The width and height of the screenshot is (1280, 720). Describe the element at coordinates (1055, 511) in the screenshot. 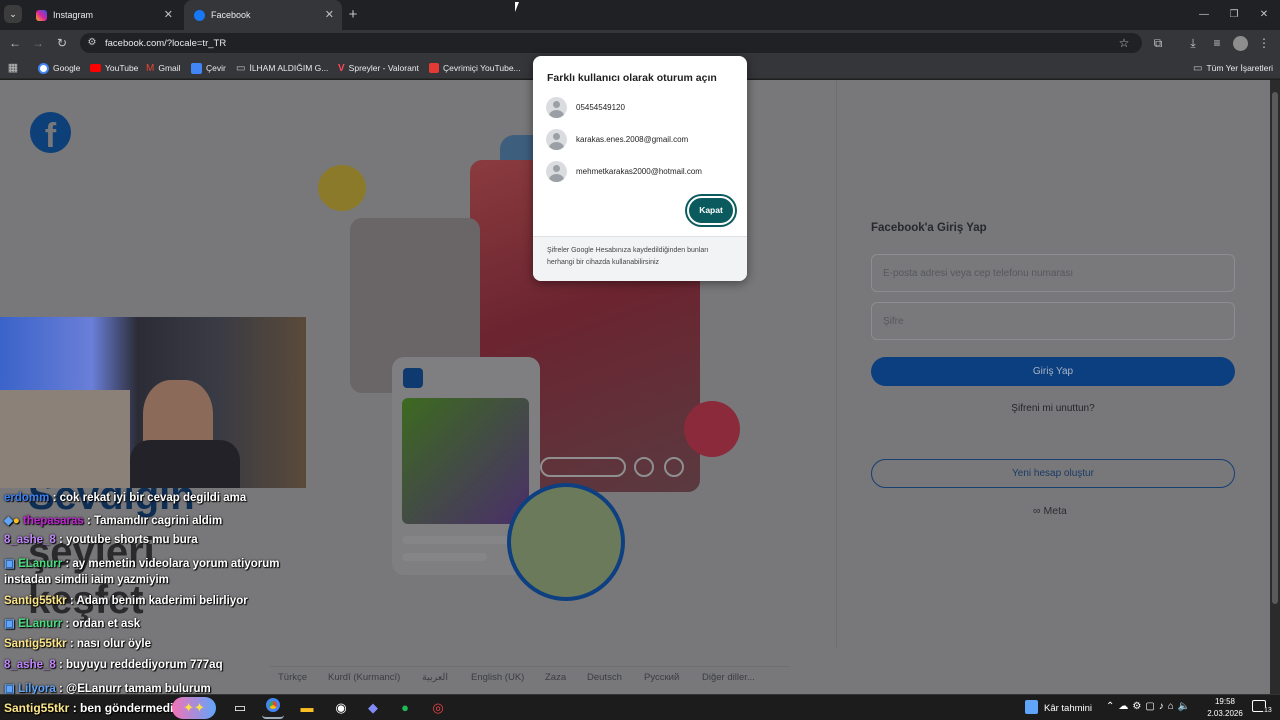

I see `meta-label: Meta` at that location.